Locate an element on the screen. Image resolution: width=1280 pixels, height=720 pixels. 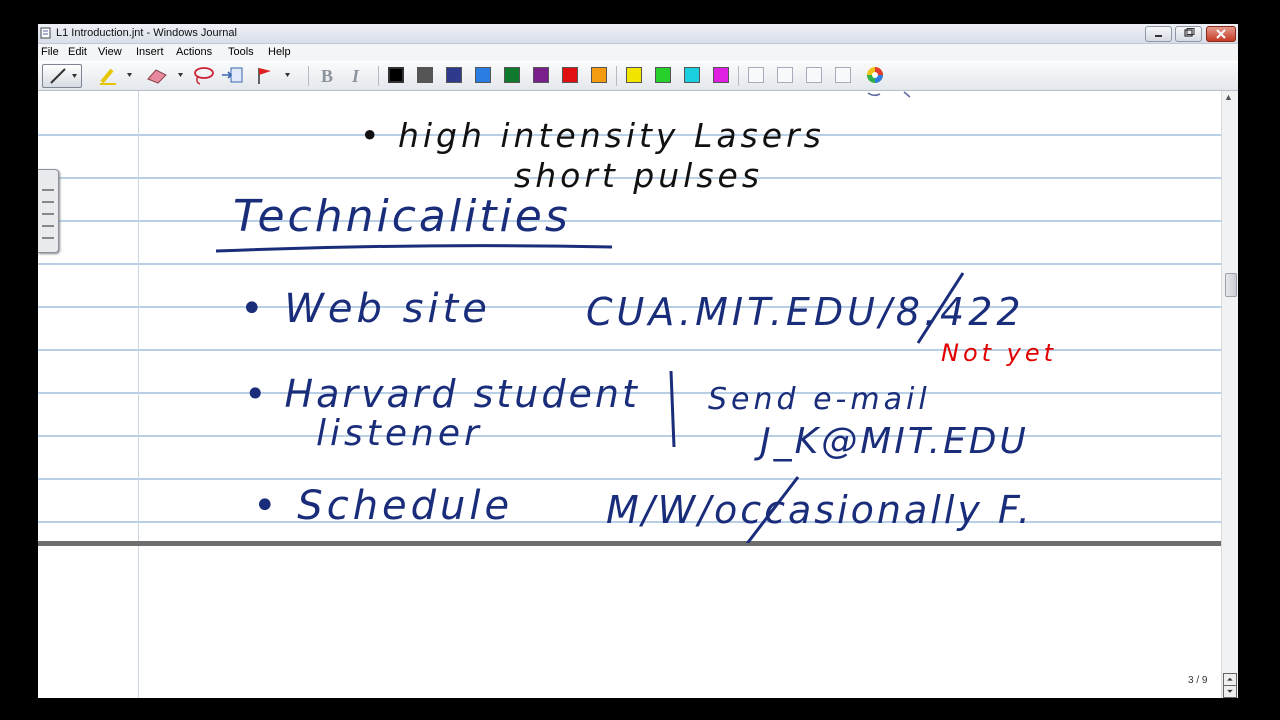
flag-icon is located at coordinates (274, 76).